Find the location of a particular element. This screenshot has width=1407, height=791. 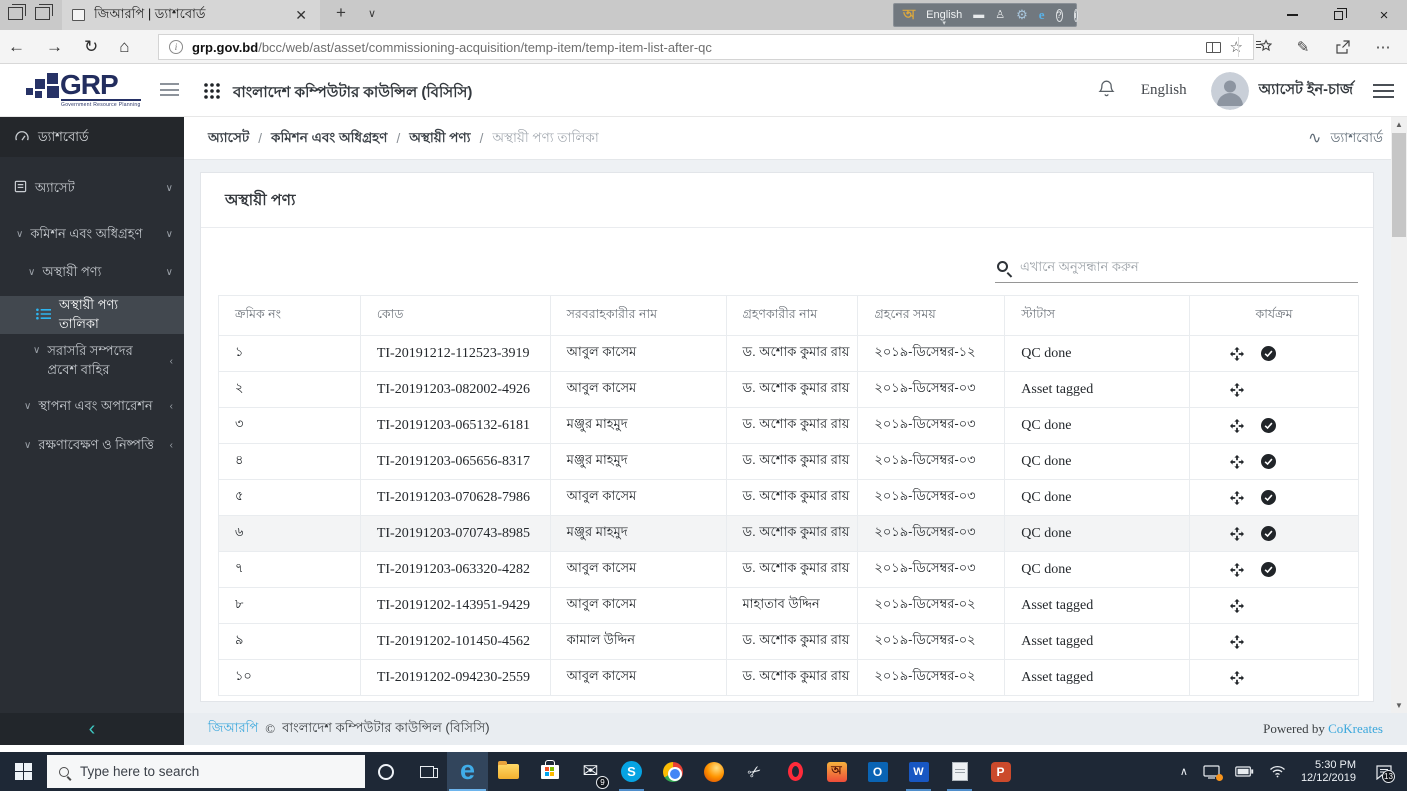

search-input is located at coordinates (1188, 266).